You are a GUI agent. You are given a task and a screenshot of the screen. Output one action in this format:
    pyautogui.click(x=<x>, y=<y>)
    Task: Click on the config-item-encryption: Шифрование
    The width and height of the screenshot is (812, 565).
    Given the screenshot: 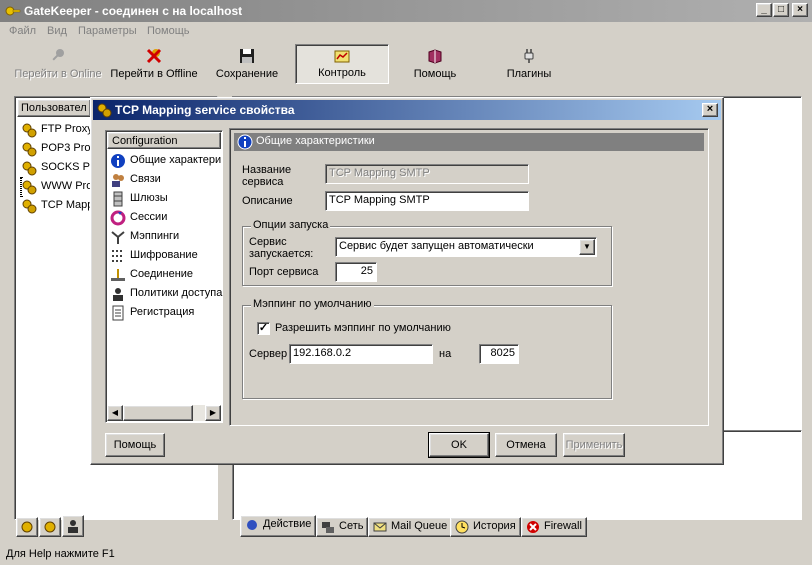 What is the action you would take?
    pyautogui.click(x=167, y=256)
    